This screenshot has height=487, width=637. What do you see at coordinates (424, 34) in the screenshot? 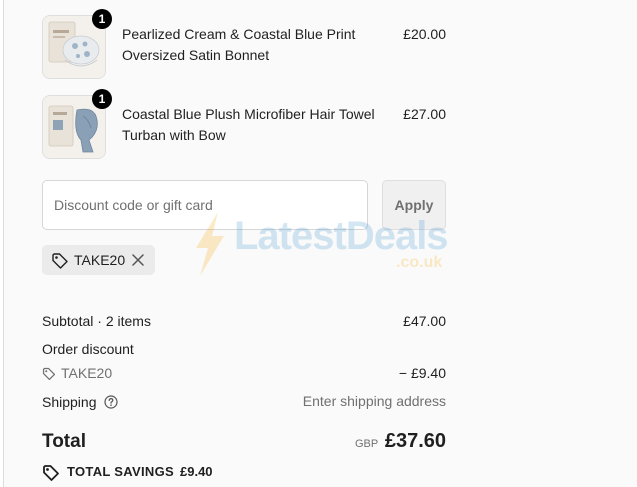
I see `product-price: £20.00` at bounding box center [424, 34].